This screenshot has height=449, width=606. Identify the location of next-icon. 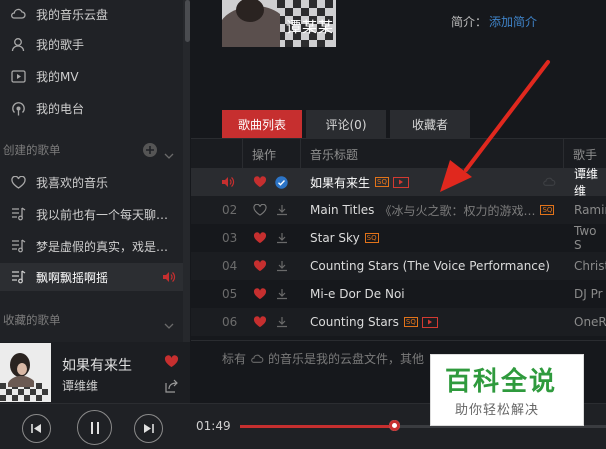
(149, 428).